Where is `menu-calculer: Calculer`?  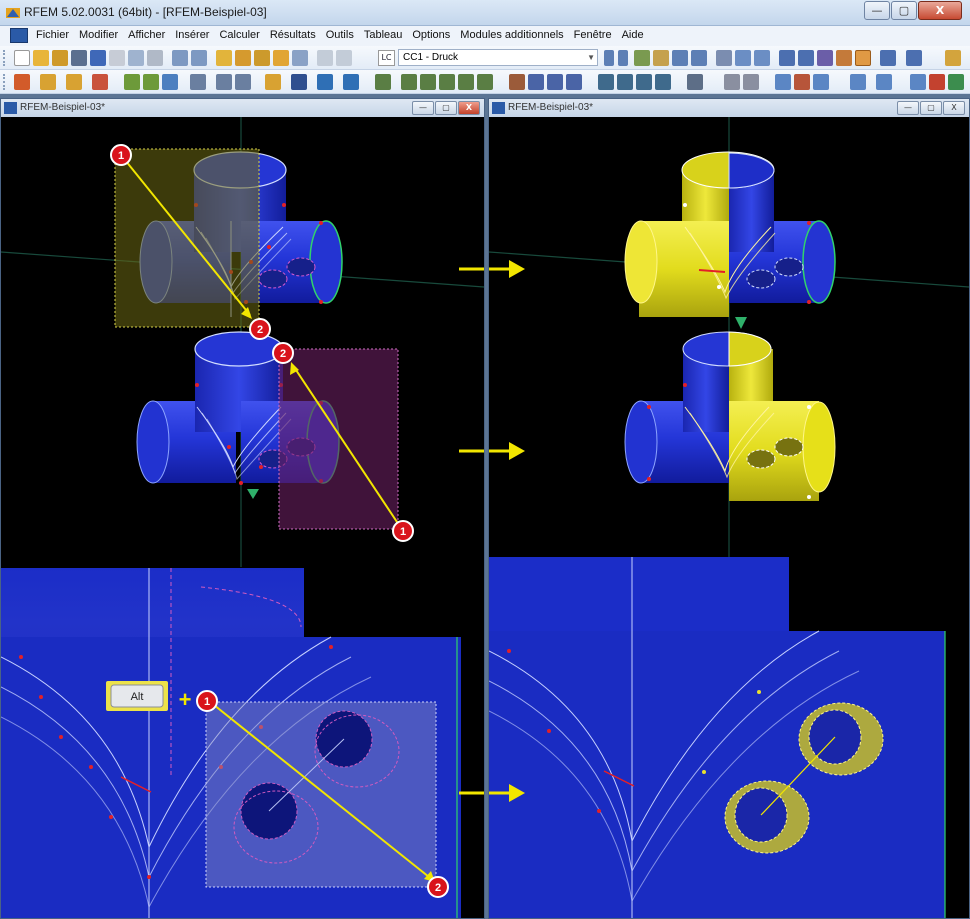 menu-calculer: Calculer is located at coordinates (239, 35).